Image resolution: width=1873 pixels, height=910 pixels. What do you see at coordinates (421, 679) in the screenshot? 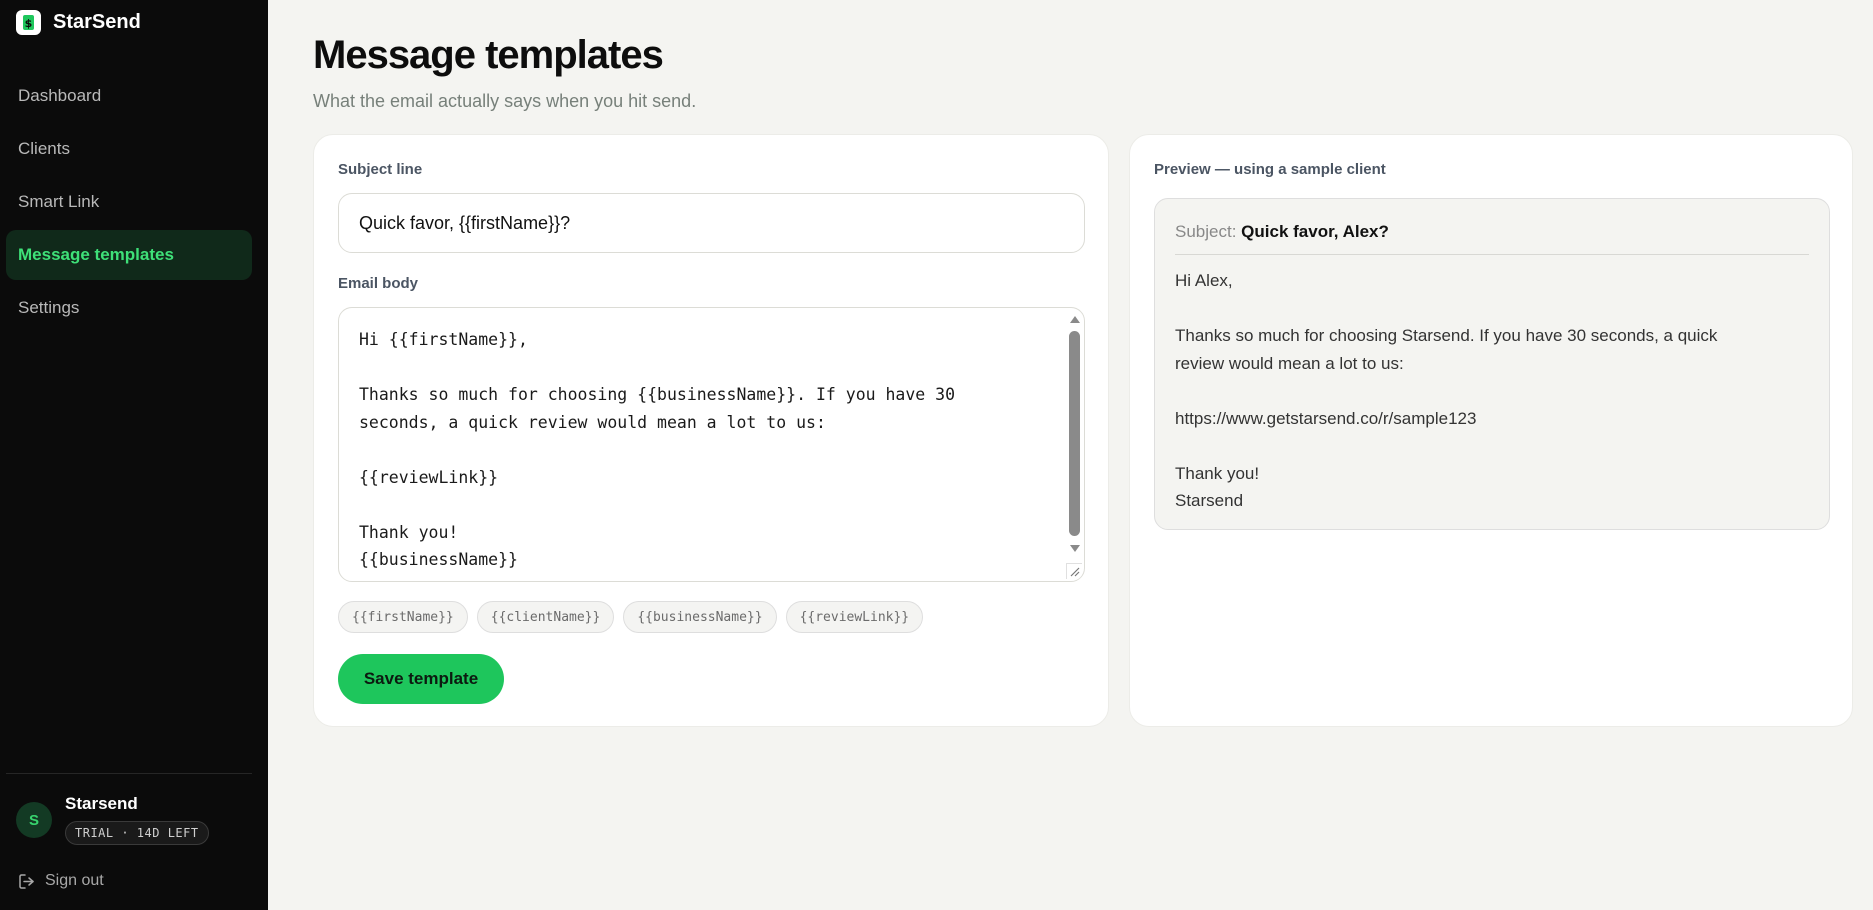
I see `save-template-button: Save template` at bounding box center [421, 679].